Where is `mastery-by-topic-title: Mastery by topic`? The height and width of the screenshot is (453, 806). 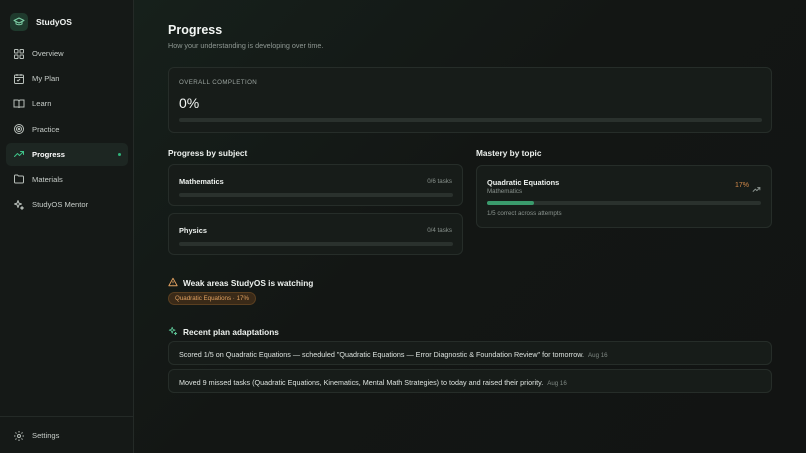
mastery-by-topic-title: Mastery by topic is located at coordinates (509, 153).